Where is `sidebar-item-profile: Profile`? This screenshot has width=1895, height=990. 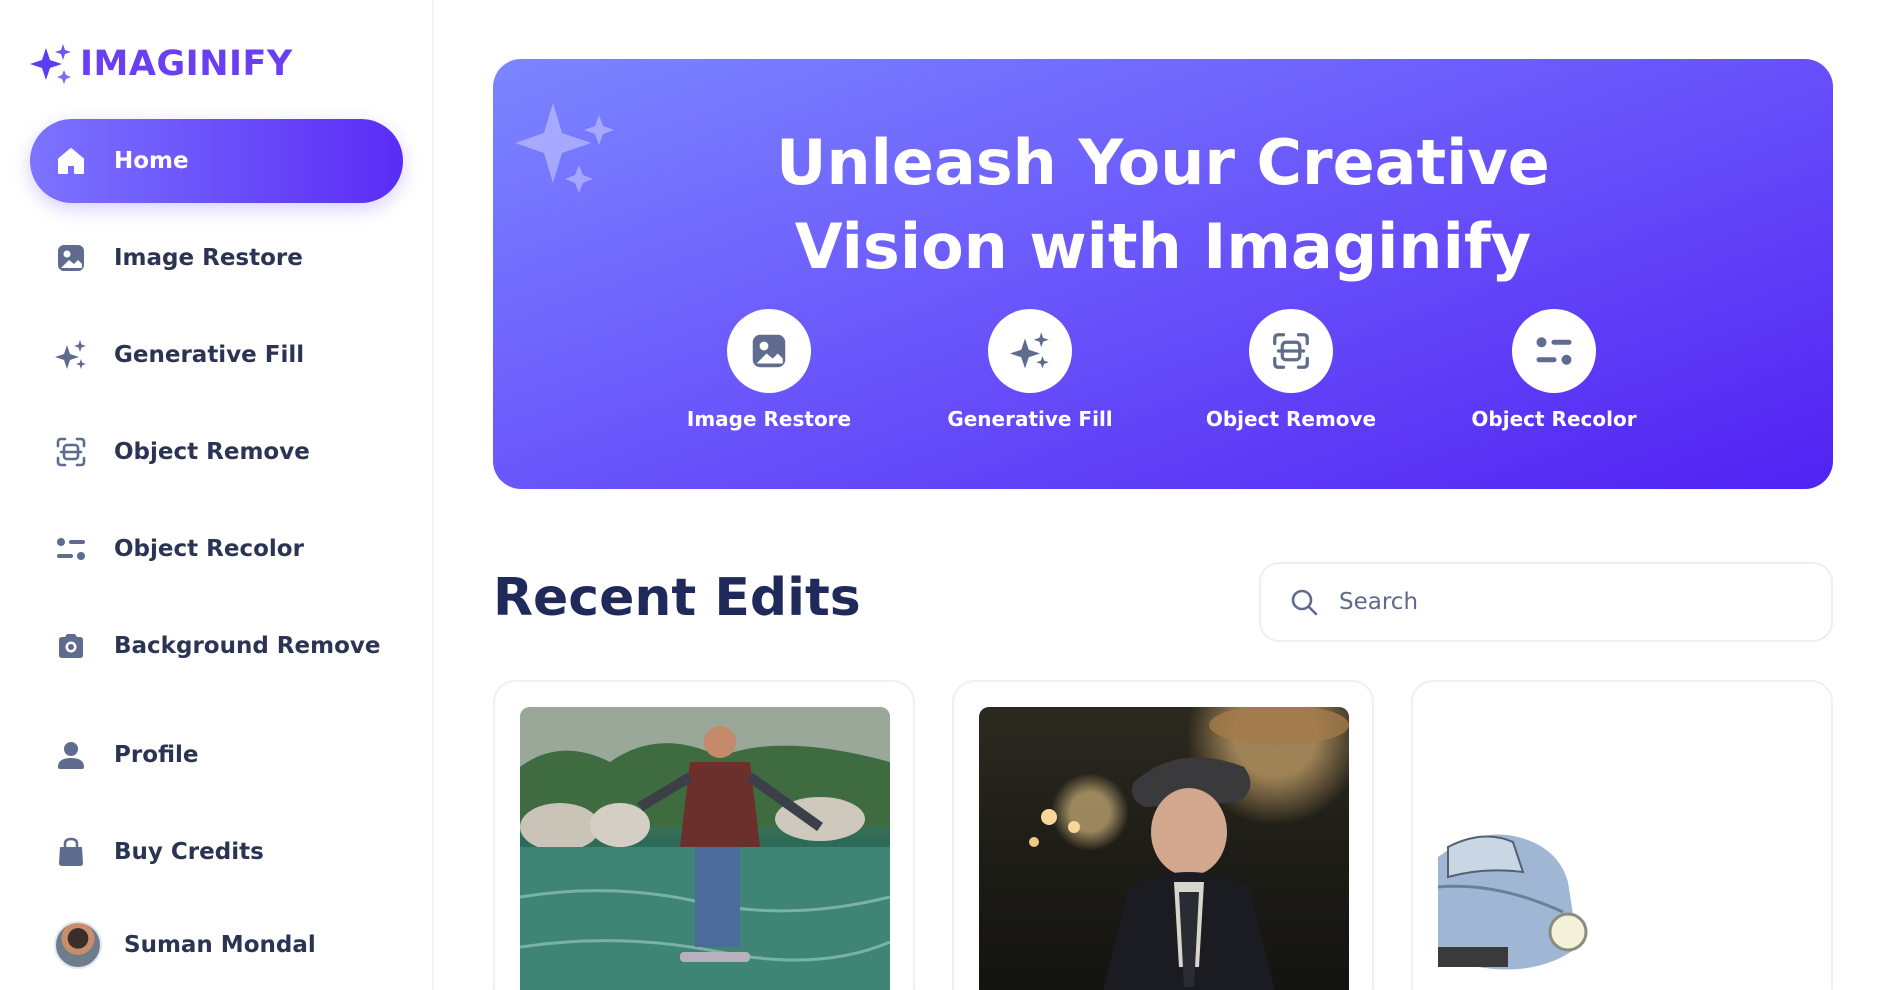
sidebar-item-profile: Profile is located at coordinates (216, 755).